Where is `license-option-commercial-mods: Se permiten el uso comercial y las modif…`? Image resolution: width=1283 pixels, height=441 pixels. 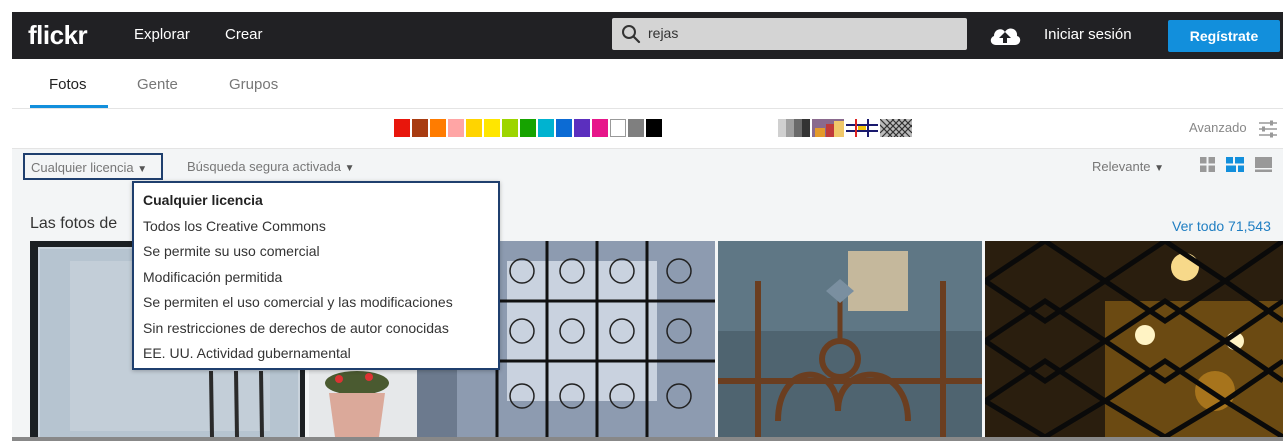 license-option-commercial-mods: Se permiten el uso comercial y las modif… is located at coordinates (298, 302).